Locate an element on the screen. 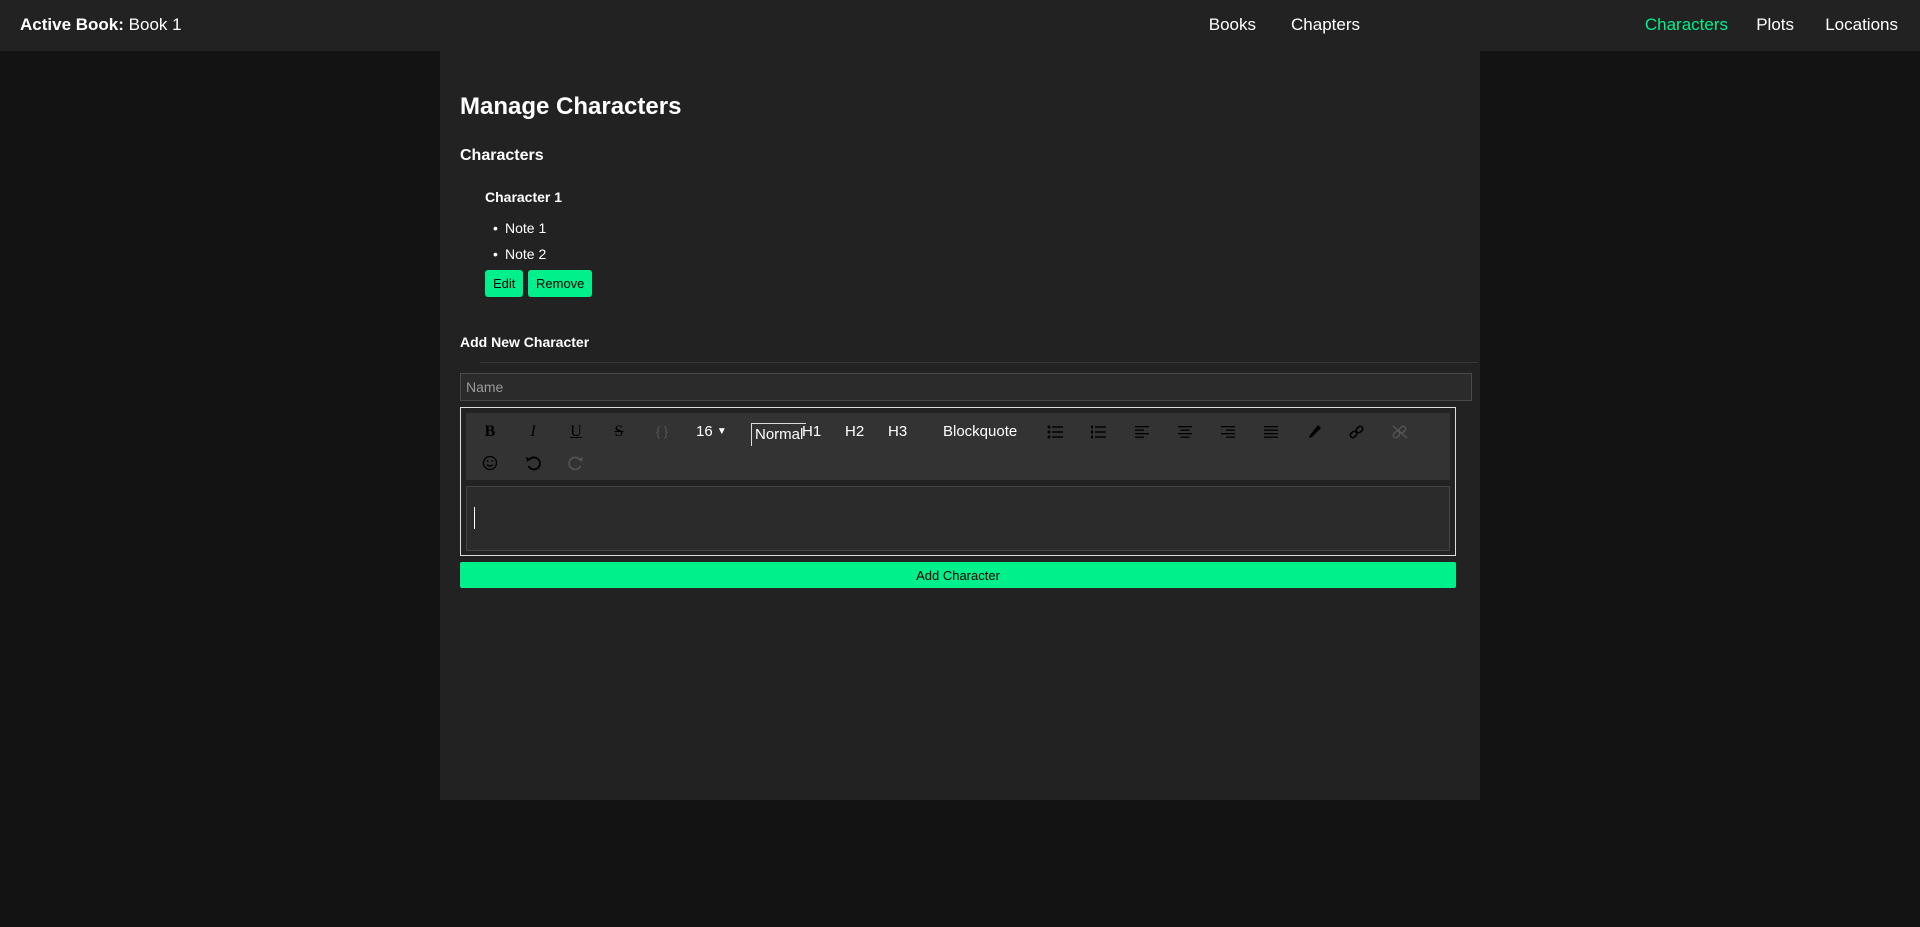 The width and height of the screenshot is (1920, 927). add-character-heading: Add New Character is located at coordinates (525, 342).